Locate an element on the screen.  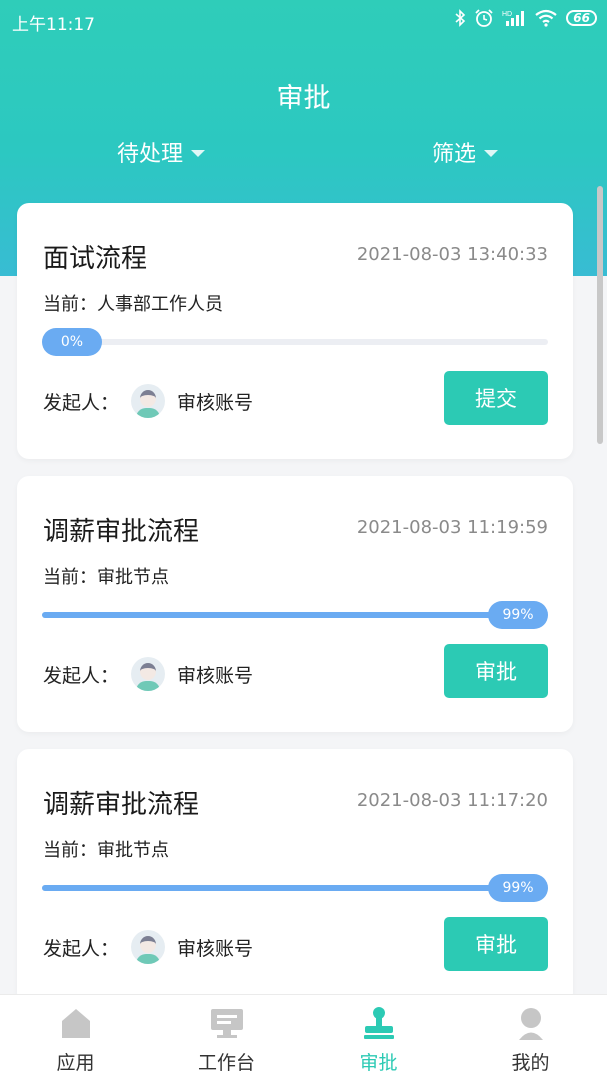
nav-item-workbench: 工作台 is located at coordinates (226, 1037).